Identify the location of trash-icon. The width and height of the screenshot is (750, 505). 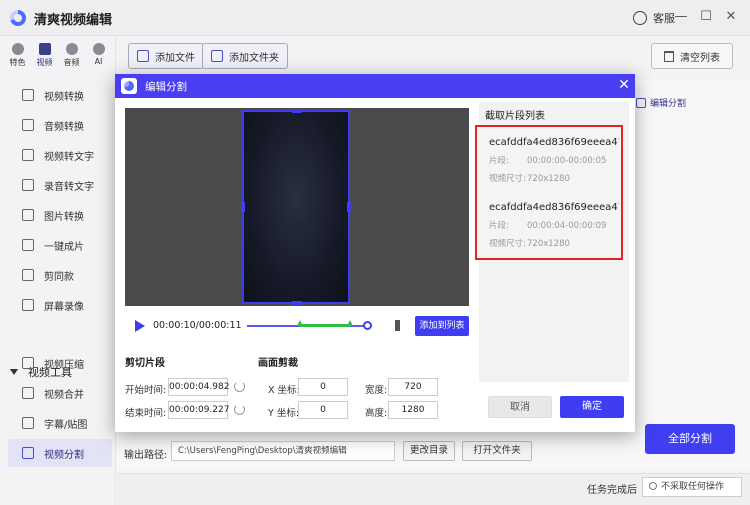
(669, 56).